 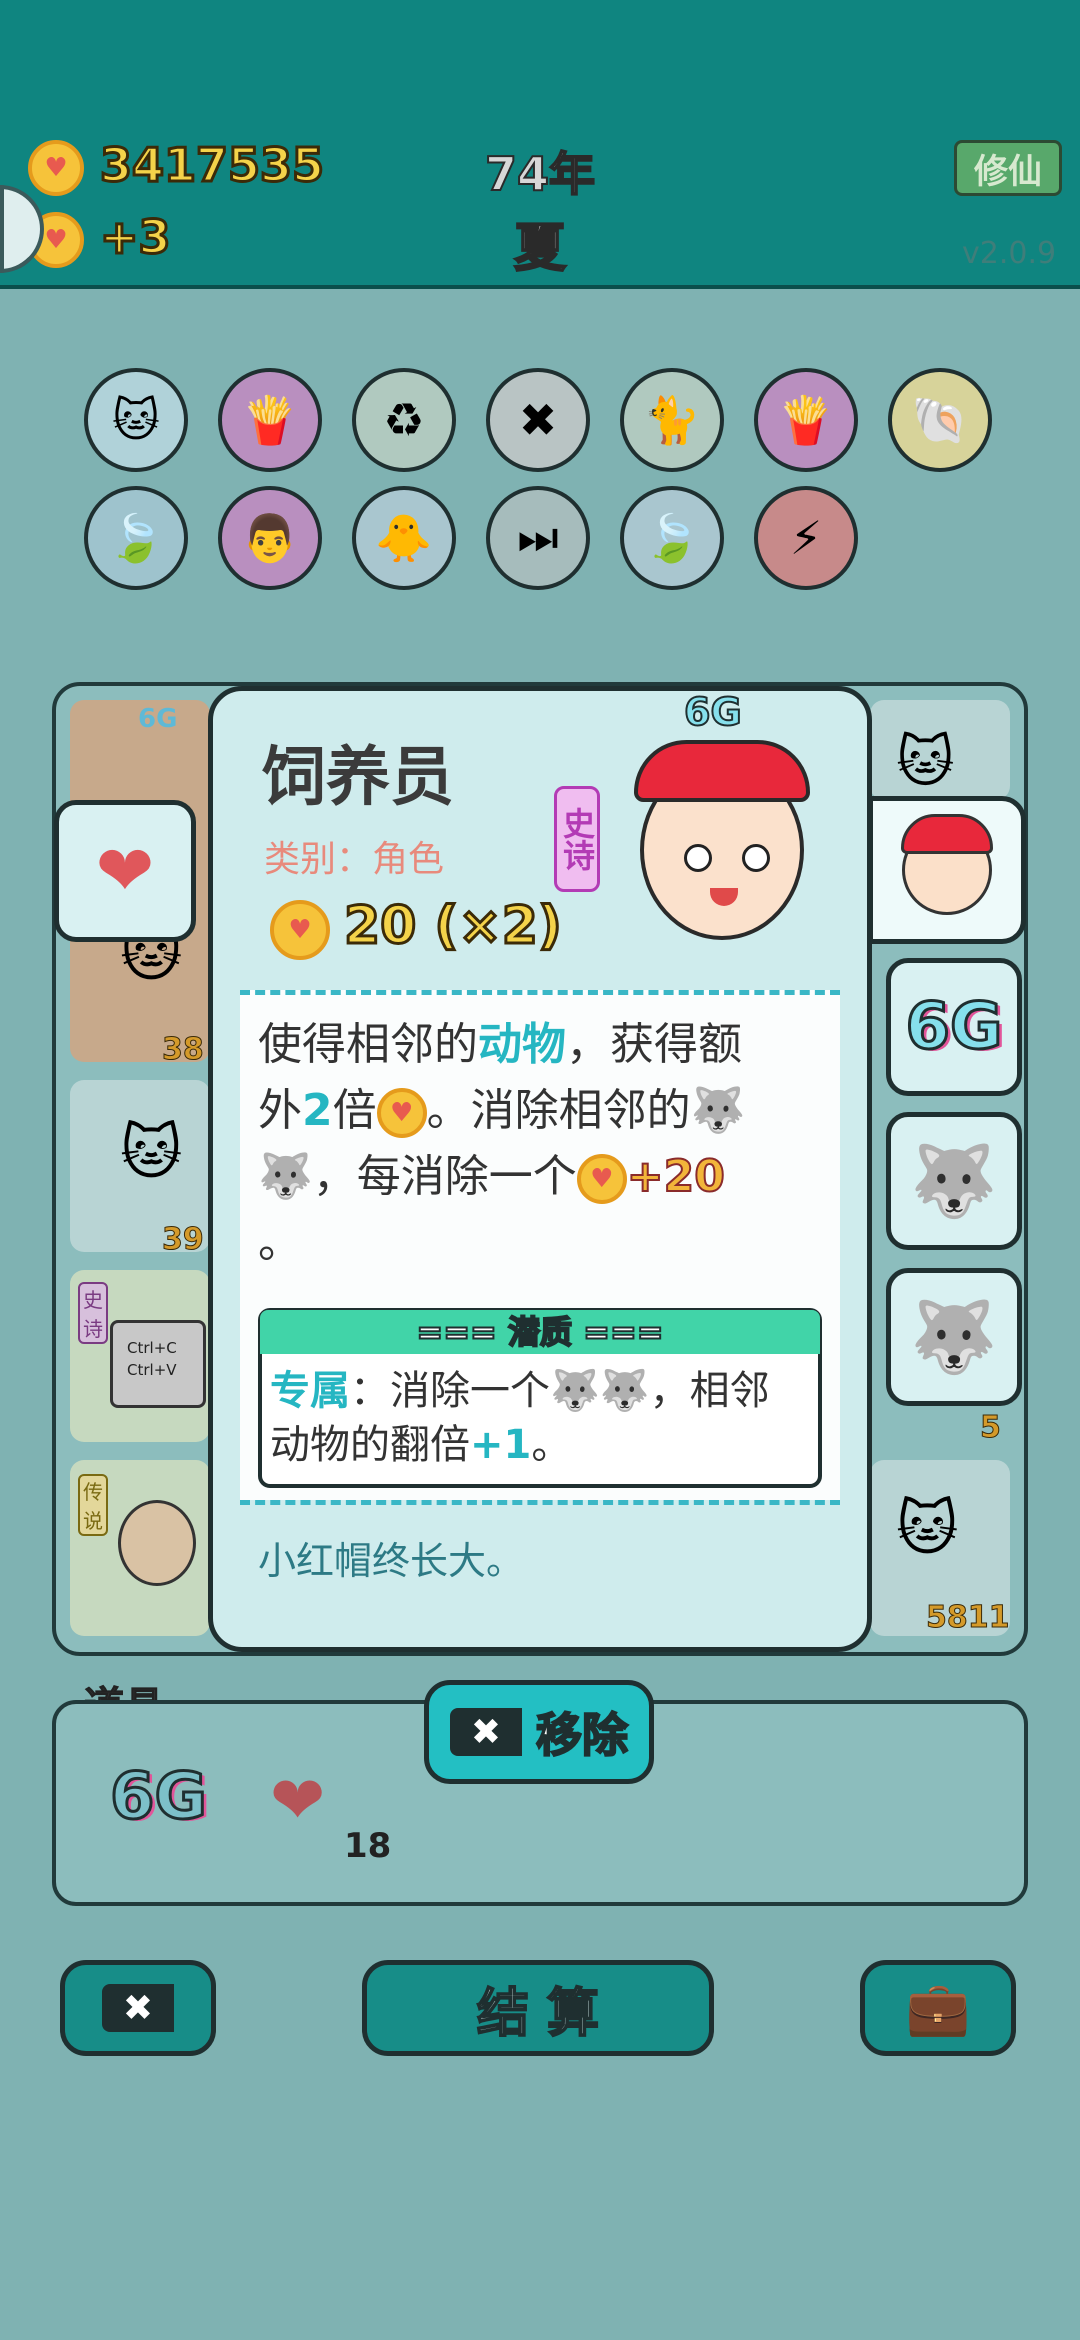 I want to click on keeper-avatar-card, so click(x=947, y=870).